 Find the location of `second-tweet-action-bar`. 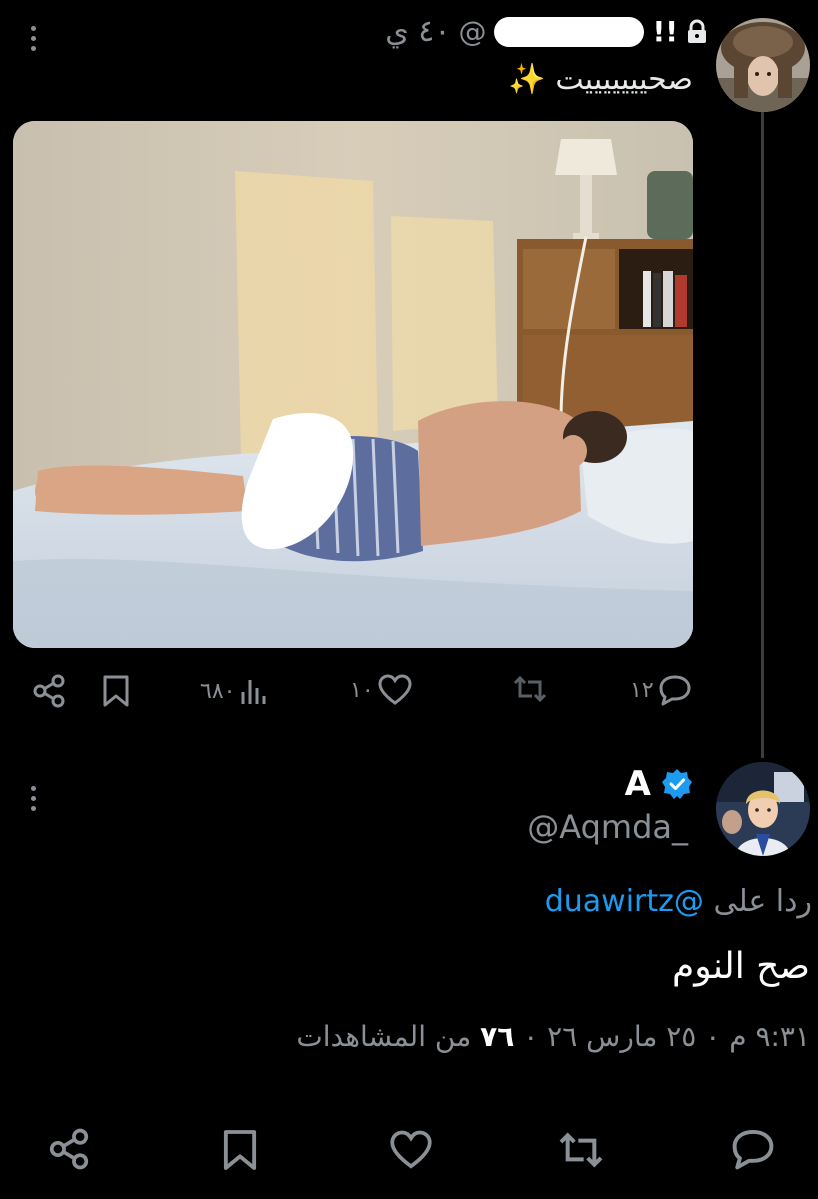

second-tweet-action-bar is located at coordinates (409, 1152).